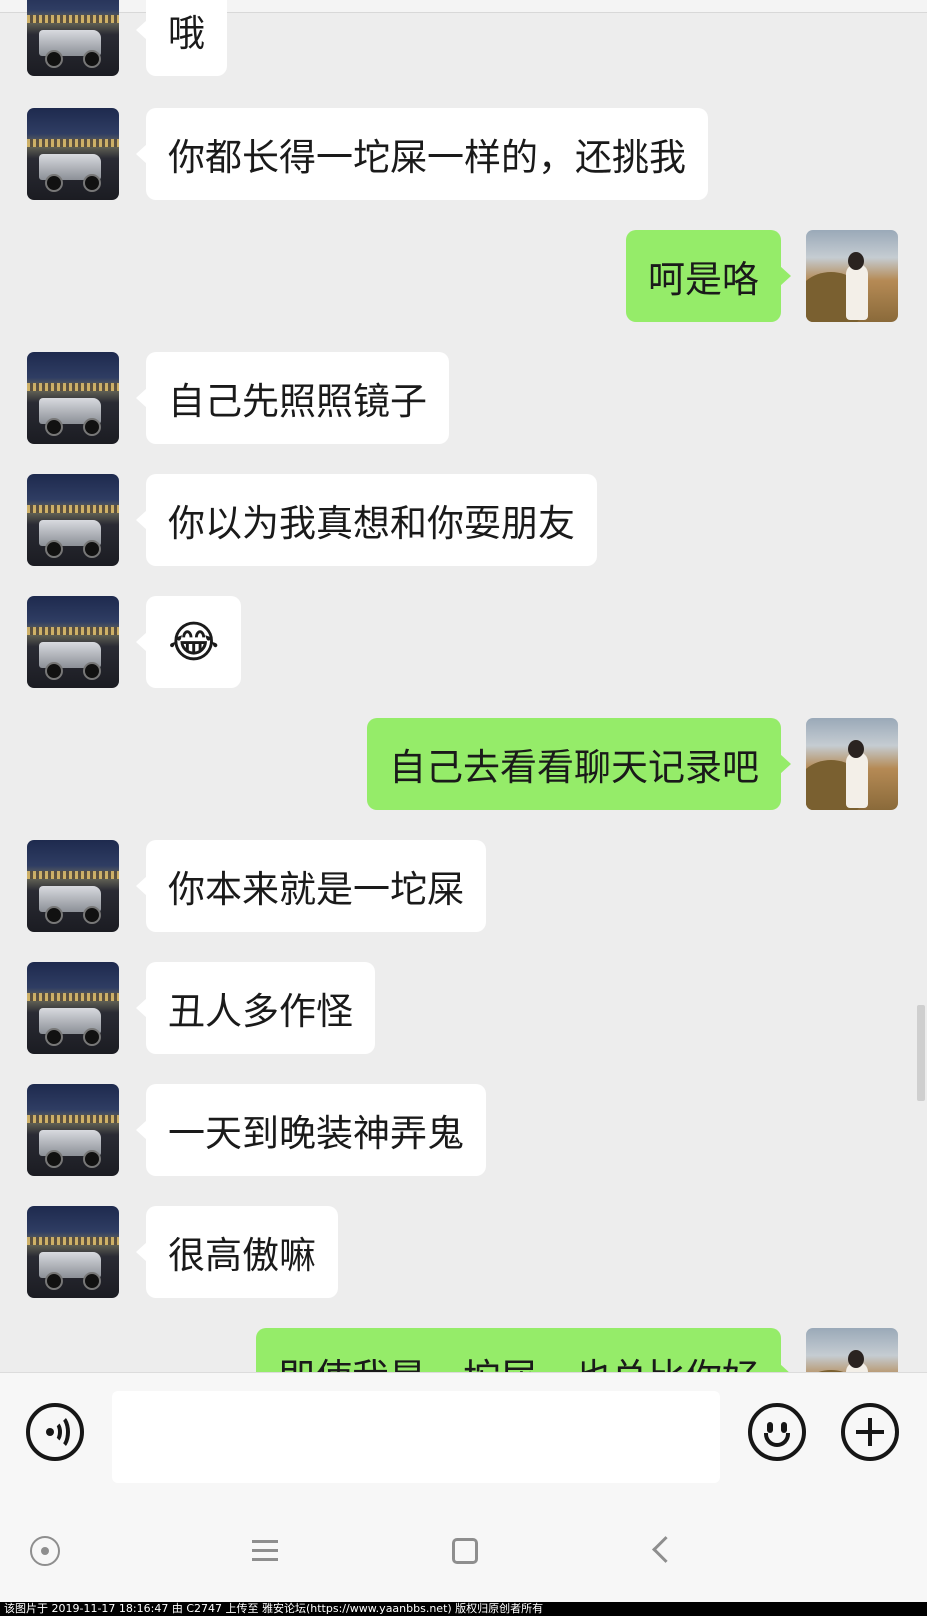 This screenshot has height=1616, width=927. What do you see at coordinates (316, 889) in the screenshot?
I see `message-text: 你本来就是一坨屎` at bounding box center [316, 889].